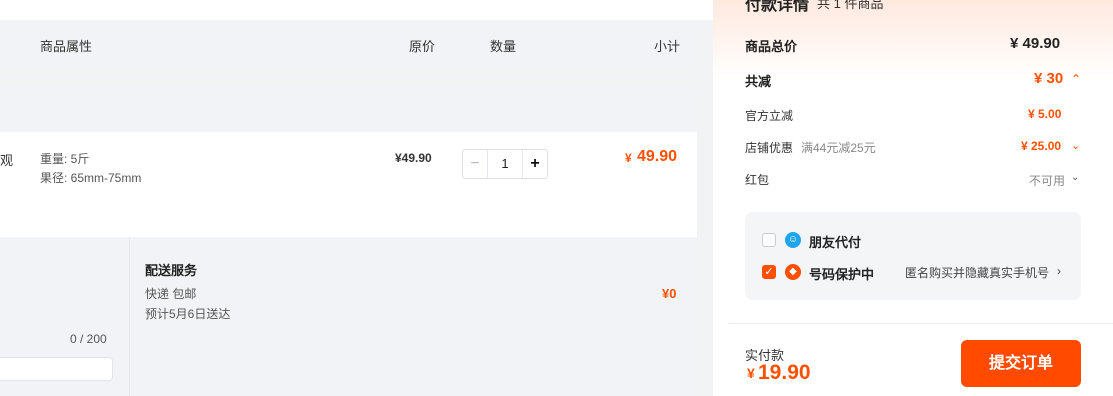 This screenshot has height=396, width=1113. Describe the element at coordinates (348, 44) in the screenshot. I see `table-header: 商品属性 原价 数量 小计` at that location.